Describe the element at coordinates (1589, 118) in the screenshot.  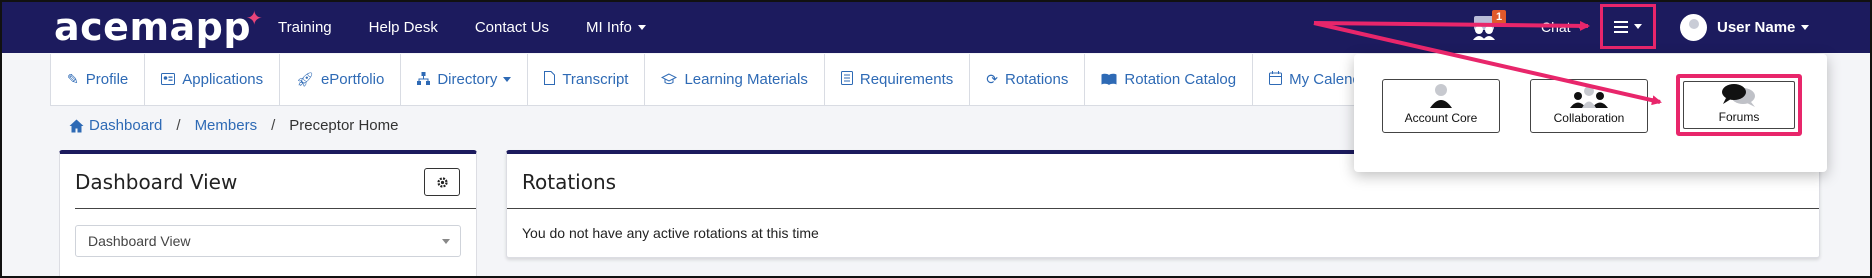
I see `tile-label: Collaboration` at that location.